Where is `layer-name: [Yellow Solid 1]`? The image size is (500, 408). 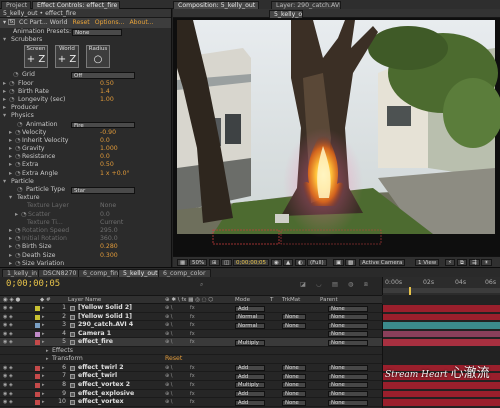
layer-name: [Yellow Solid 1] is located at coordinates (105, 317).